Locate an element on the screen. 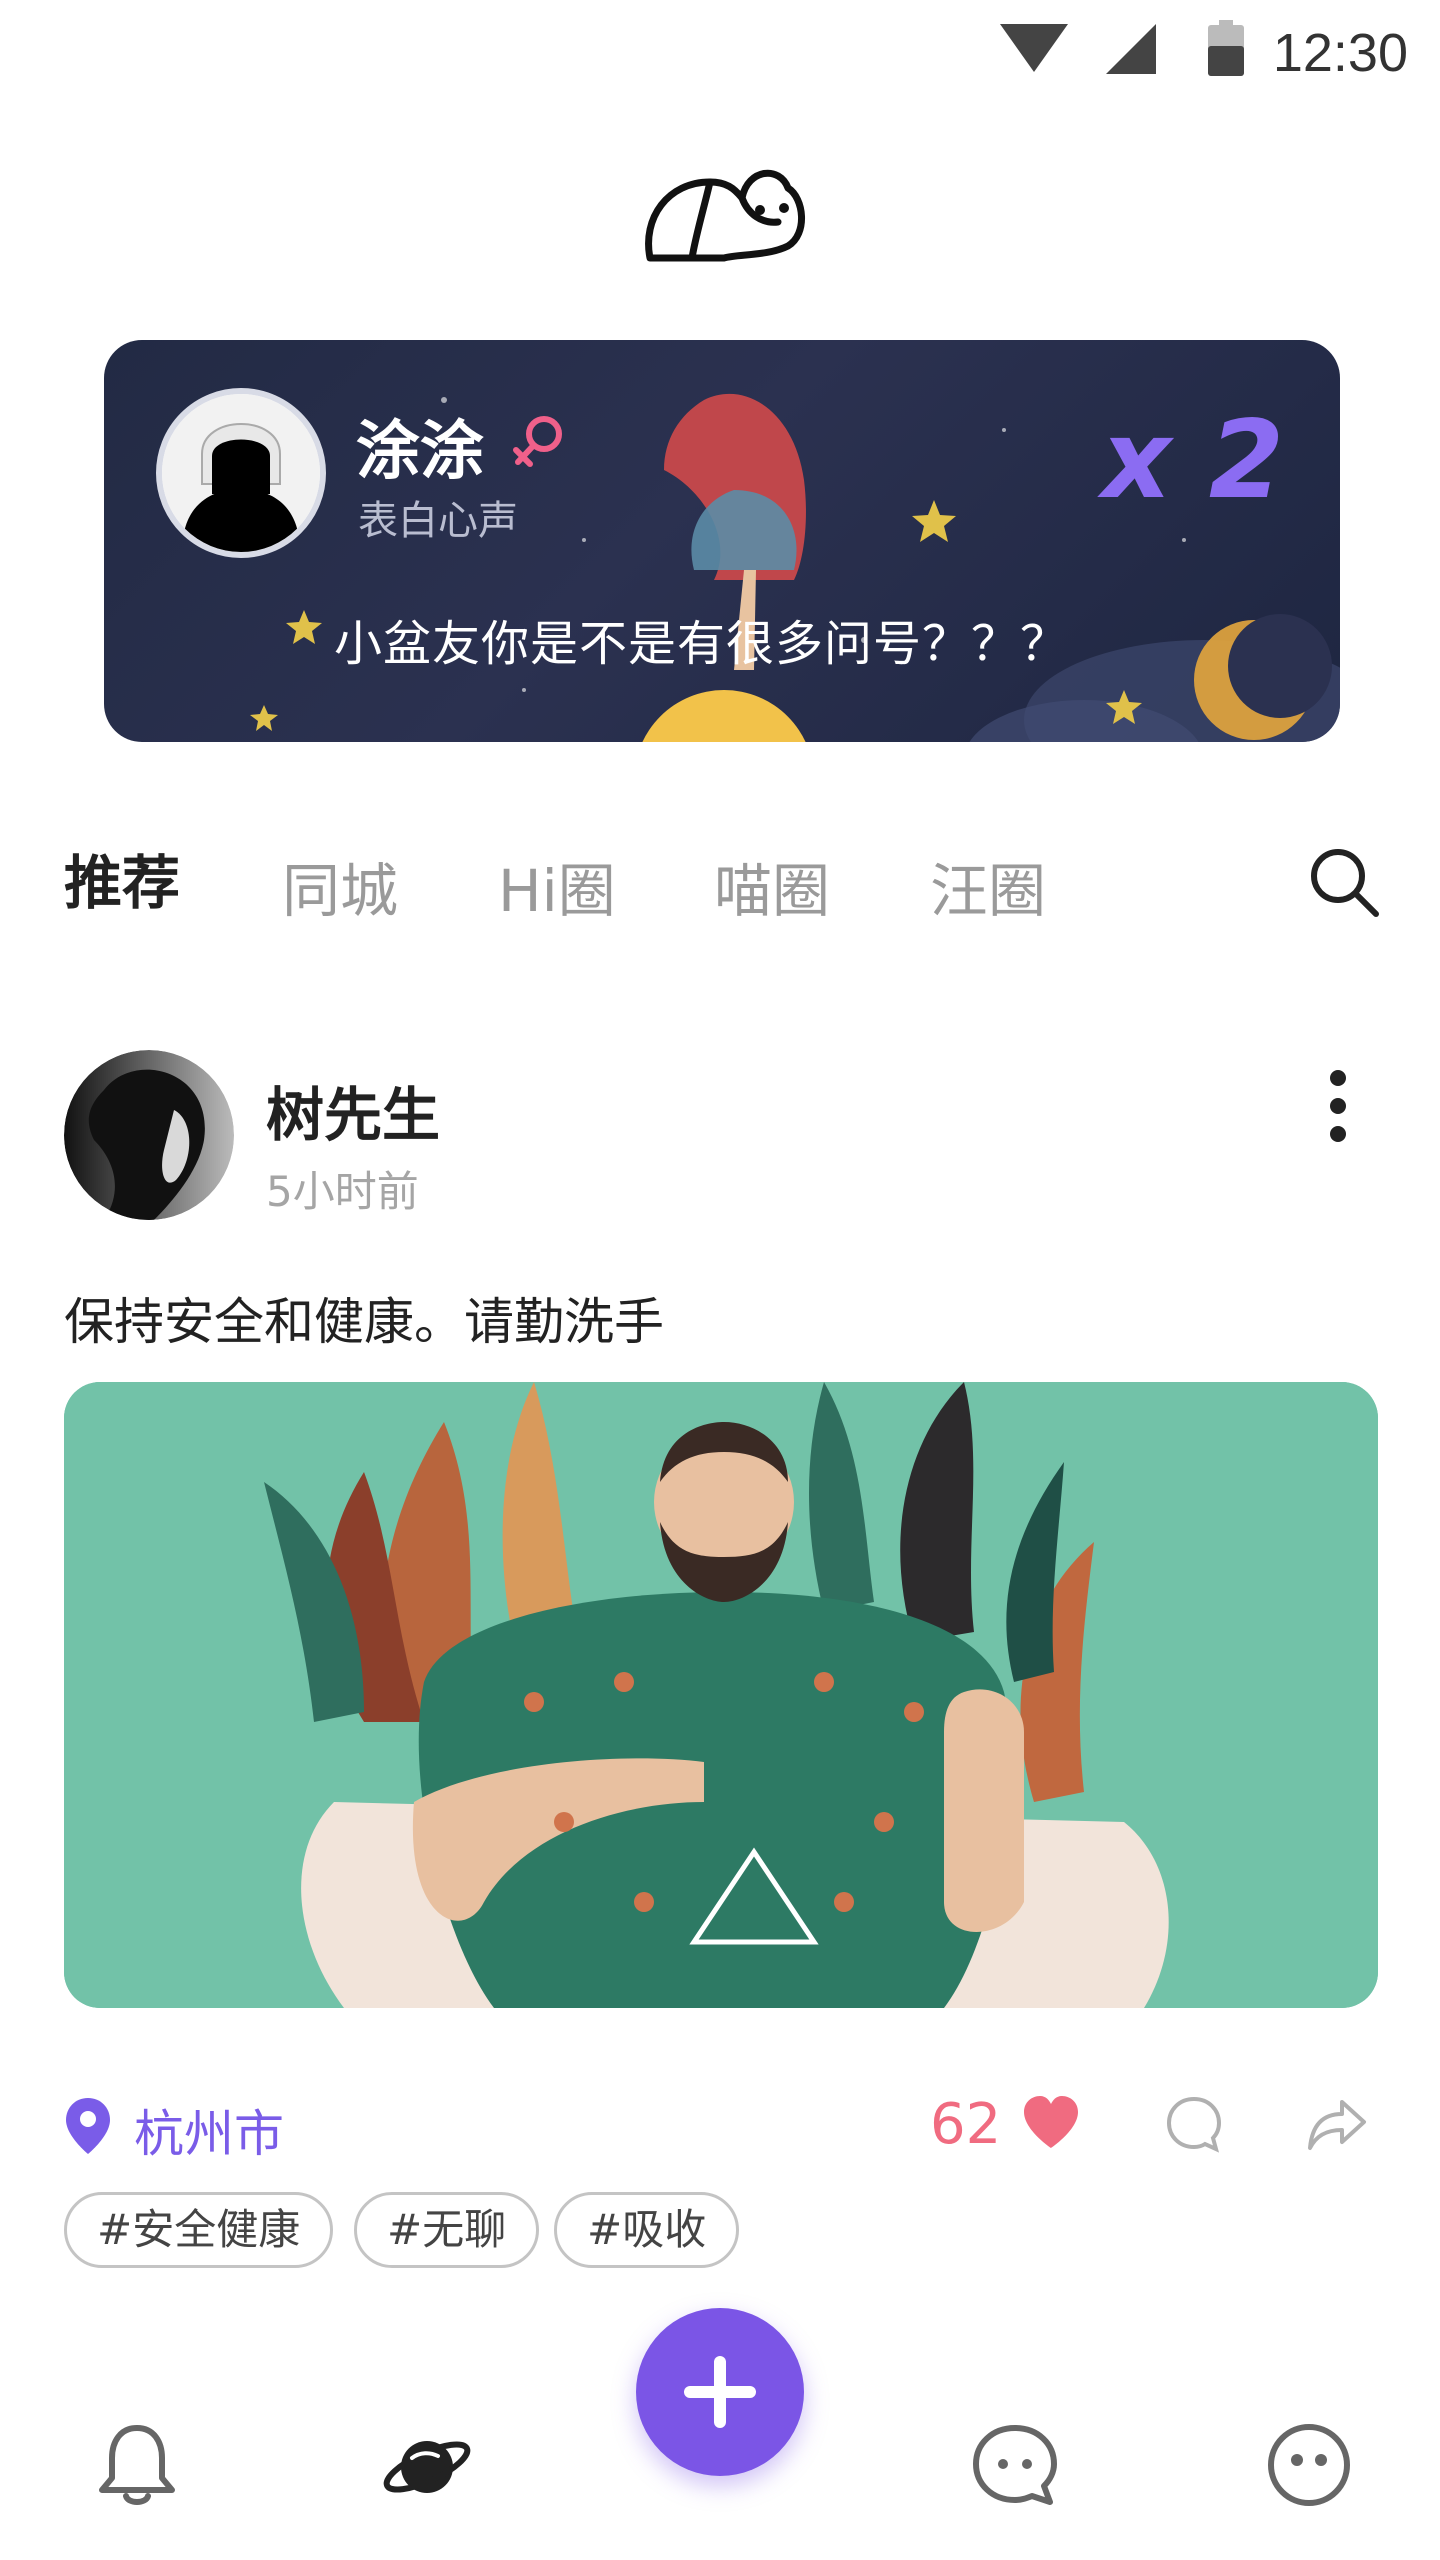 This screenshot has height=2560, width=1440. battery-icon is located at coordinates (1226, 48).